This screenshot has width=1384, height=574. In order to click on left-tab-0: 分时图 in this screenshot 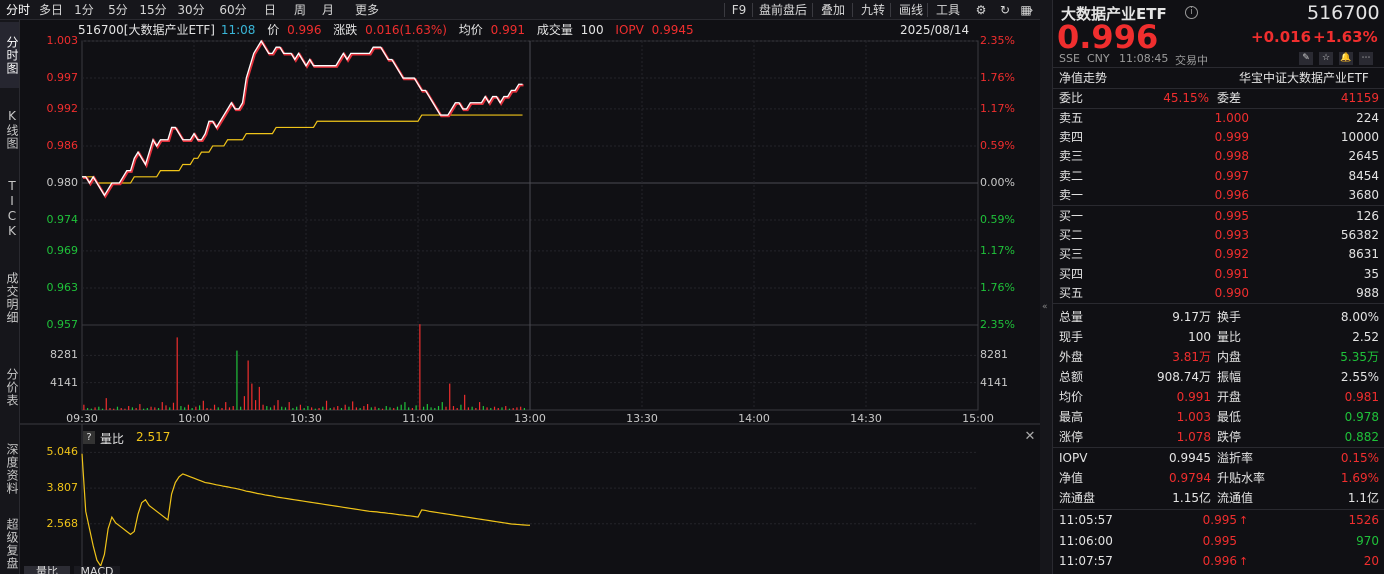, I will do `click(9, 55)`.